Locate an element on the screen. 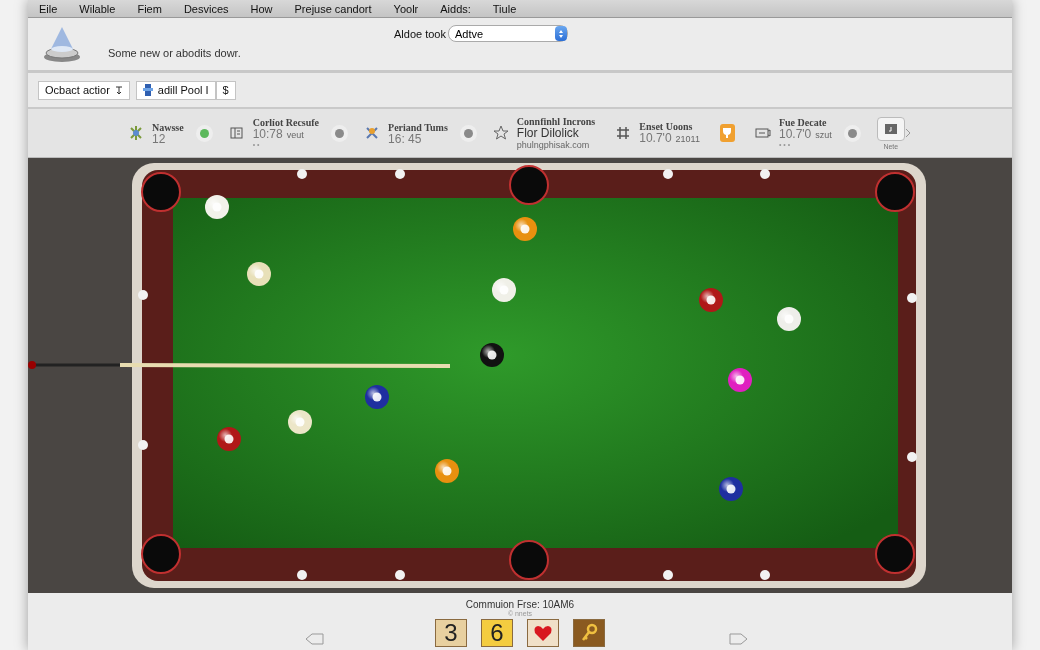  stat-title: Fue Decate is located at coordinates (803, 122).